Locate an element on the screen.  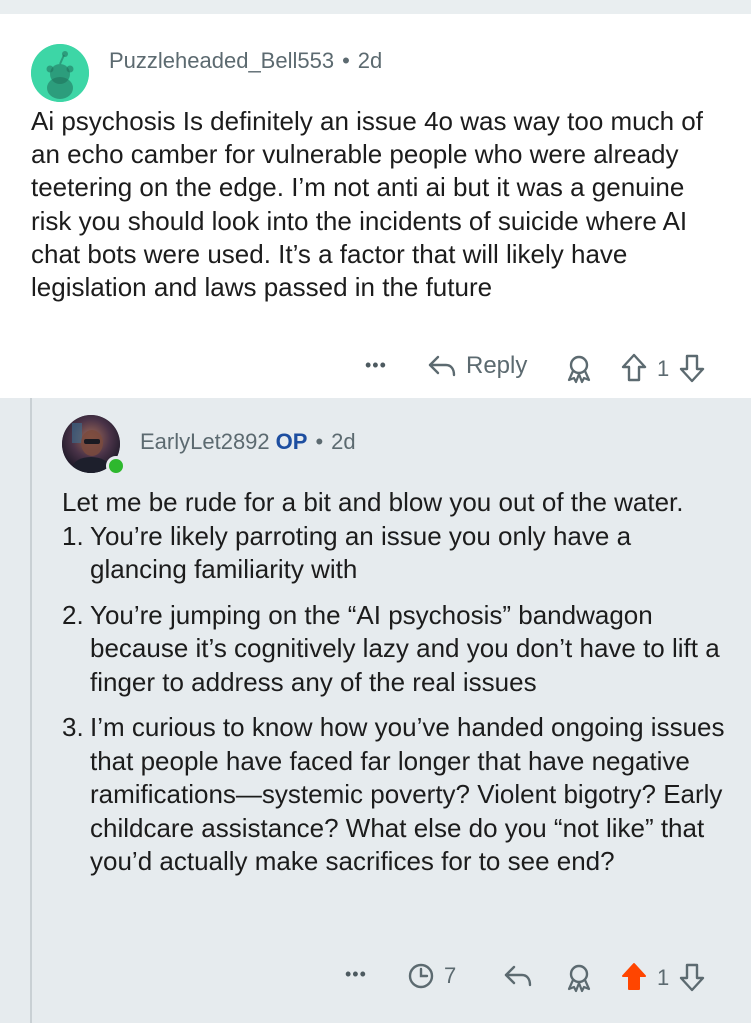
comment-meta: Puzzleheaded_Bell553 • 2d is located at coordinates (245, 61).